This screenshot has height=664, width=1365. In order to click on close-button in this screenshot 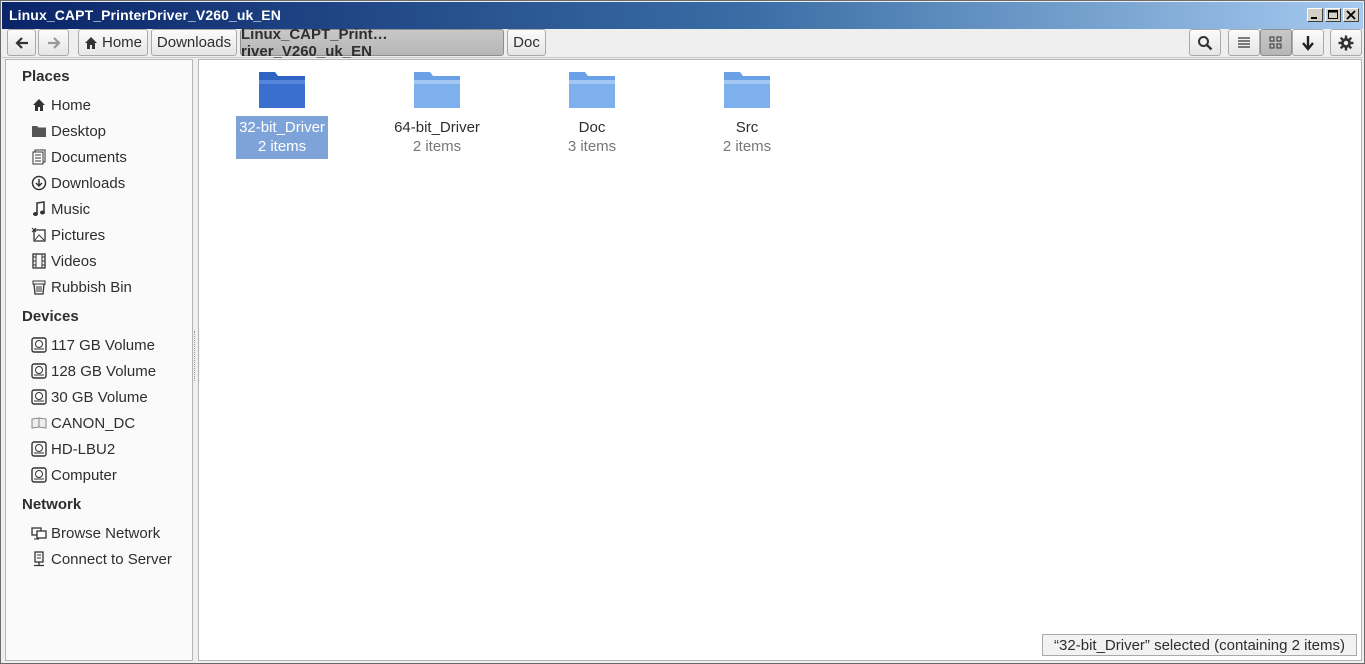, I will do `click(1351, 15)`.